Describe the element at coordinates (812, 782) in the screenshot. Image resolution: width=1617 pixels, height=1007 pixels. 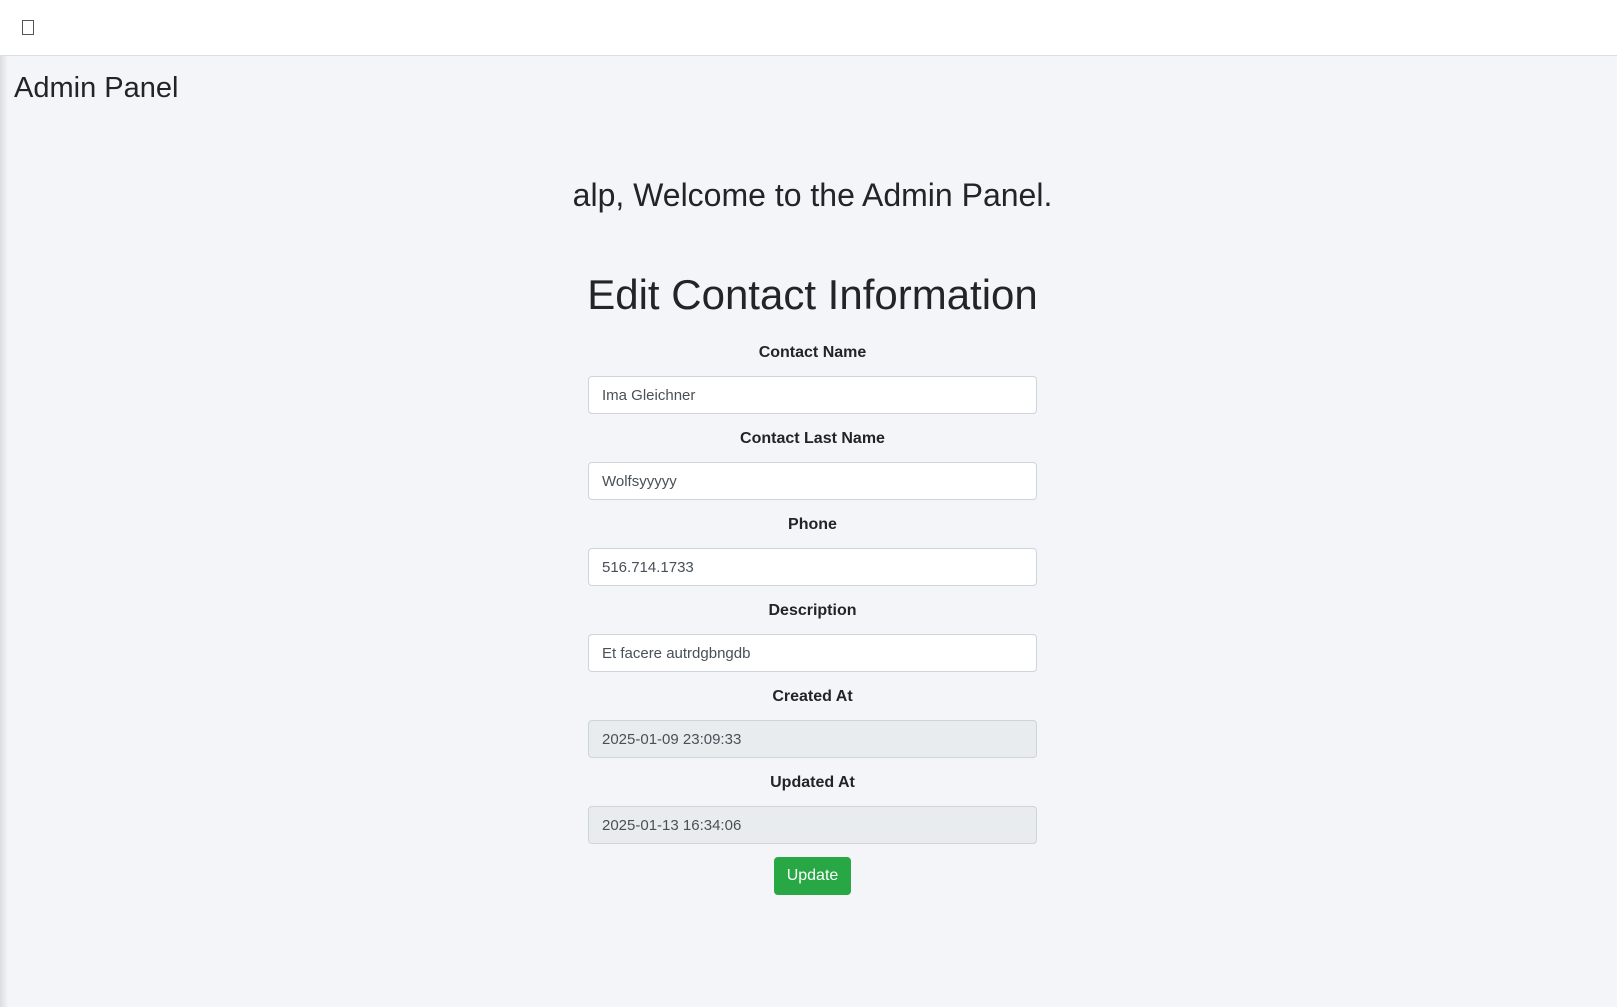
I see `updated-at-label: Updated At` at that location.